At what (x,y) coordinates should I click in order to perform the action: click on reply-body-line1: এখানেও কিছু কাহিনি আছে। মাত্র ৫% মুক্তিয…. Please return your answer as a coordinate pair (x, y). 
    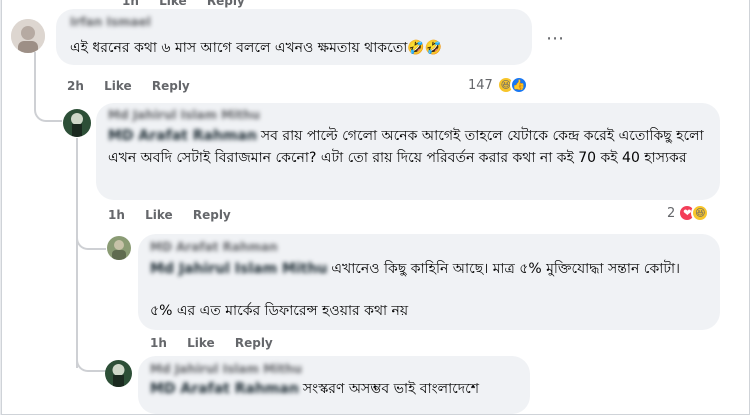
    Looking at the image, I should click on (506, 269).